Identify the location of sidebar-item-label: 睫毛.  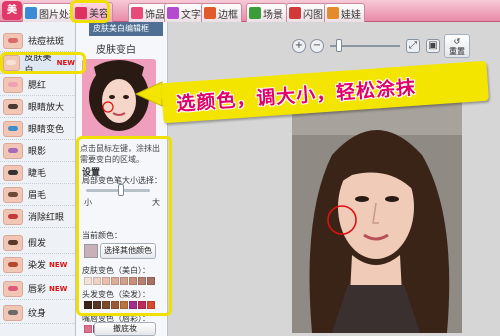
(37, 174).